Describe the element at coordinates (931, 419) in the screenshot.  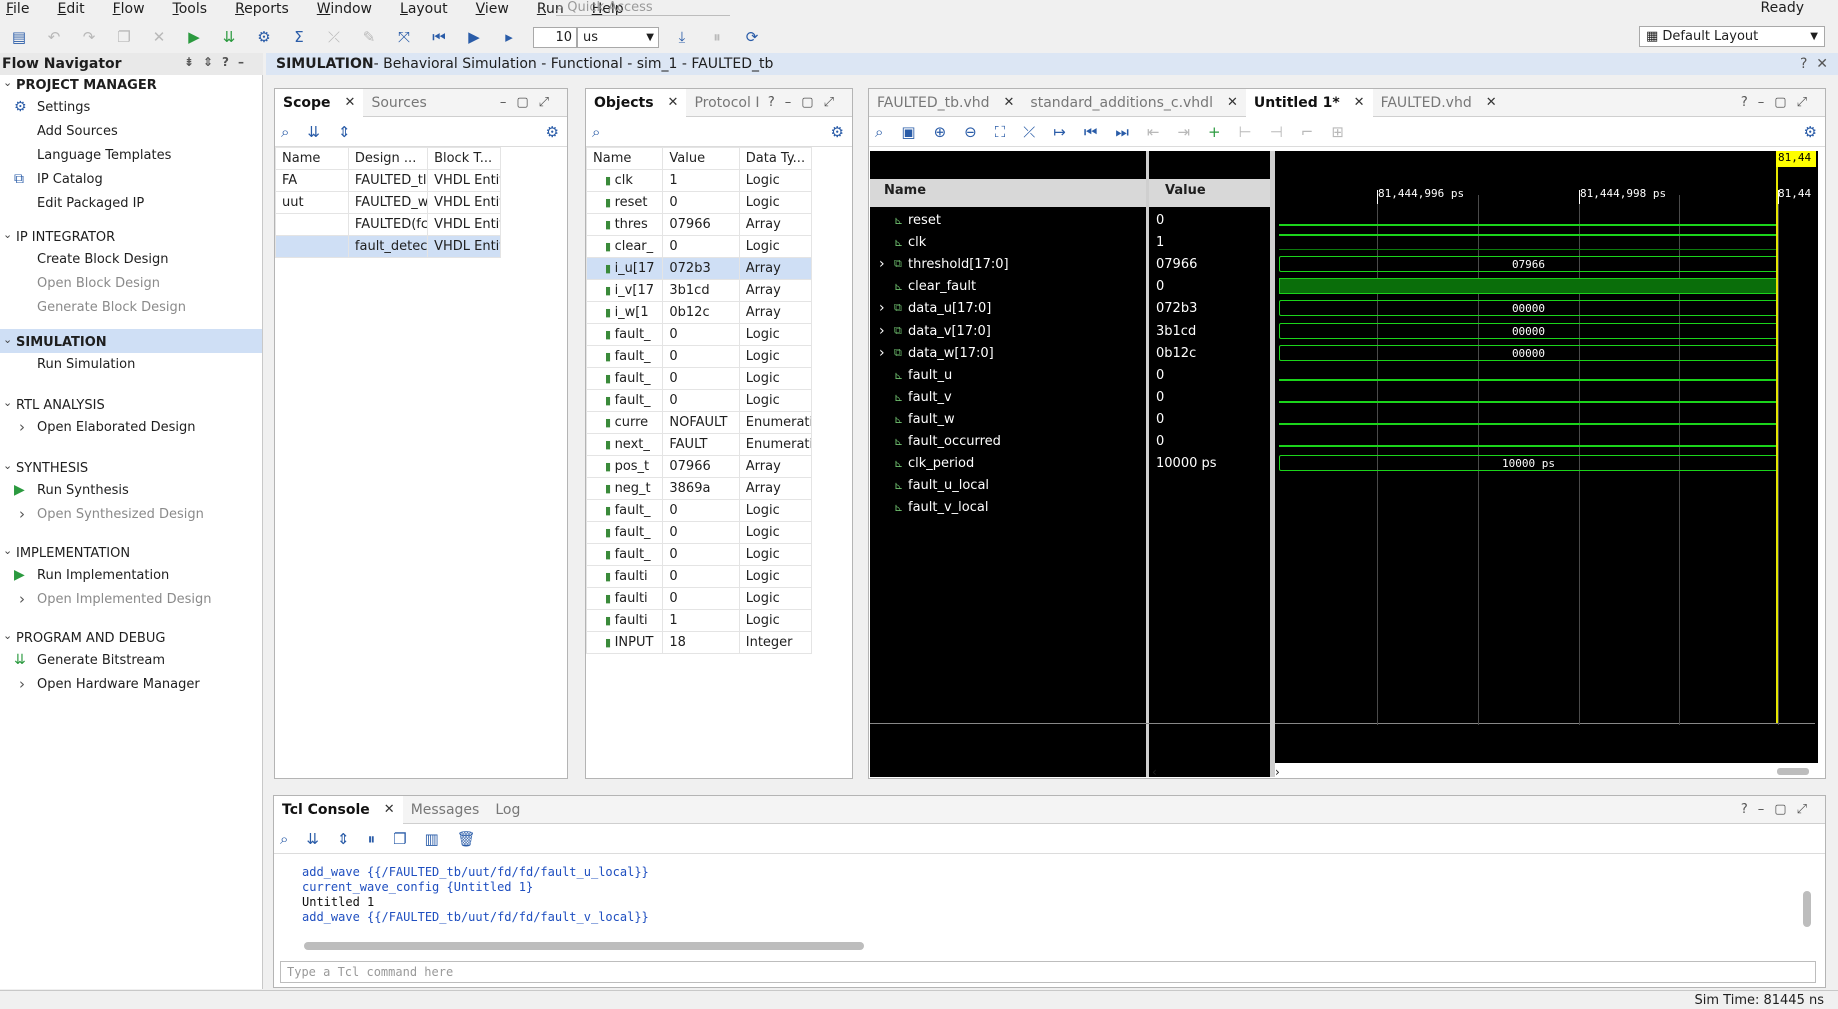
I see `wave-signal-name: fault_w` at that location.